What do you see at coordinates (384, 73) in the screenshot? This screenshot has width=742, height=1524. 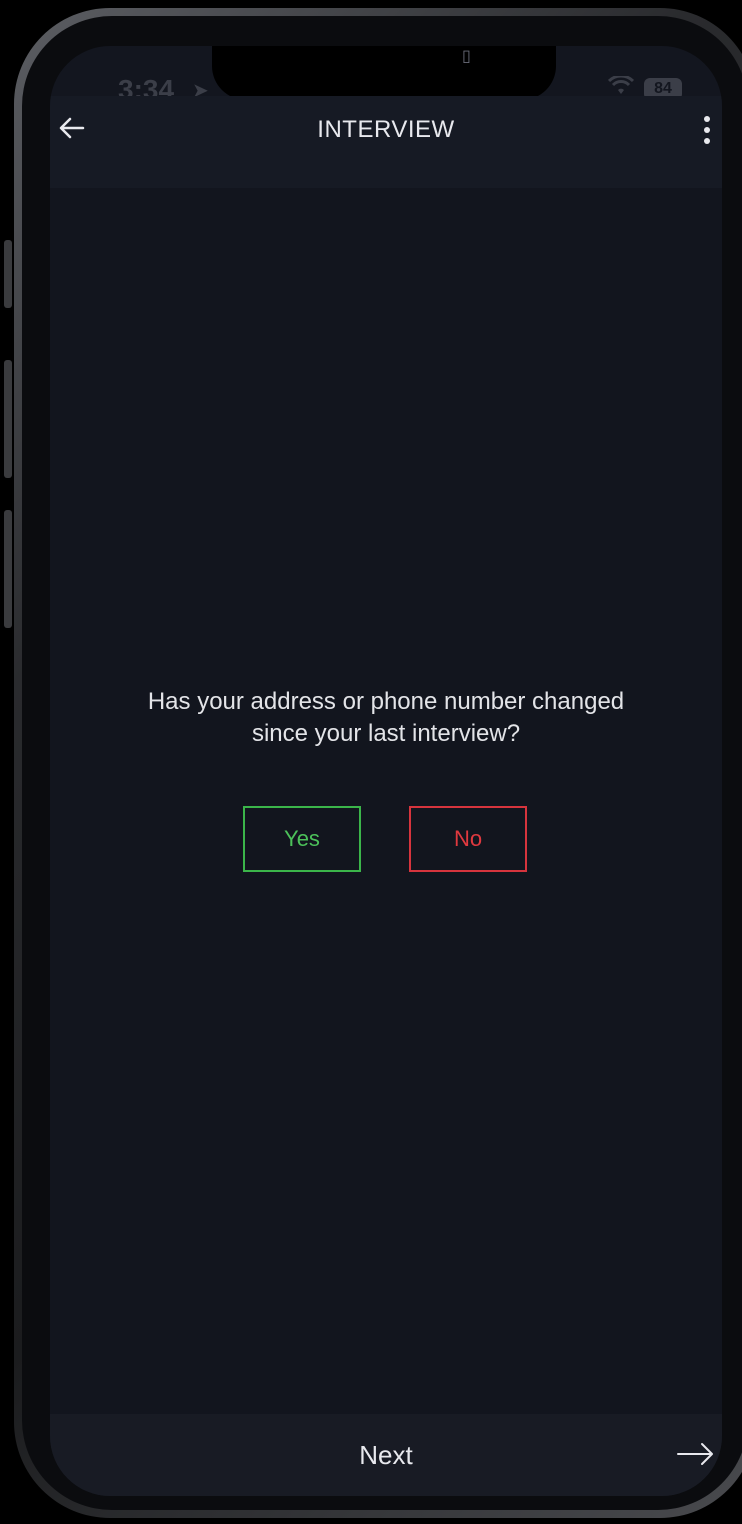 I see `camera-notch: ▯` at bounding box center [384, 73].